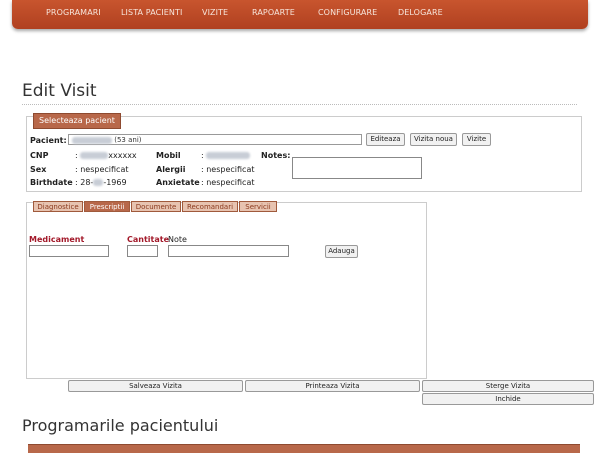 The width and height of the screenshot is (600, 453). What do you see at coordinates (128, 140) in the screenshot?
I see `patient-age: (53 ani)` at bounding box center [128, 140].